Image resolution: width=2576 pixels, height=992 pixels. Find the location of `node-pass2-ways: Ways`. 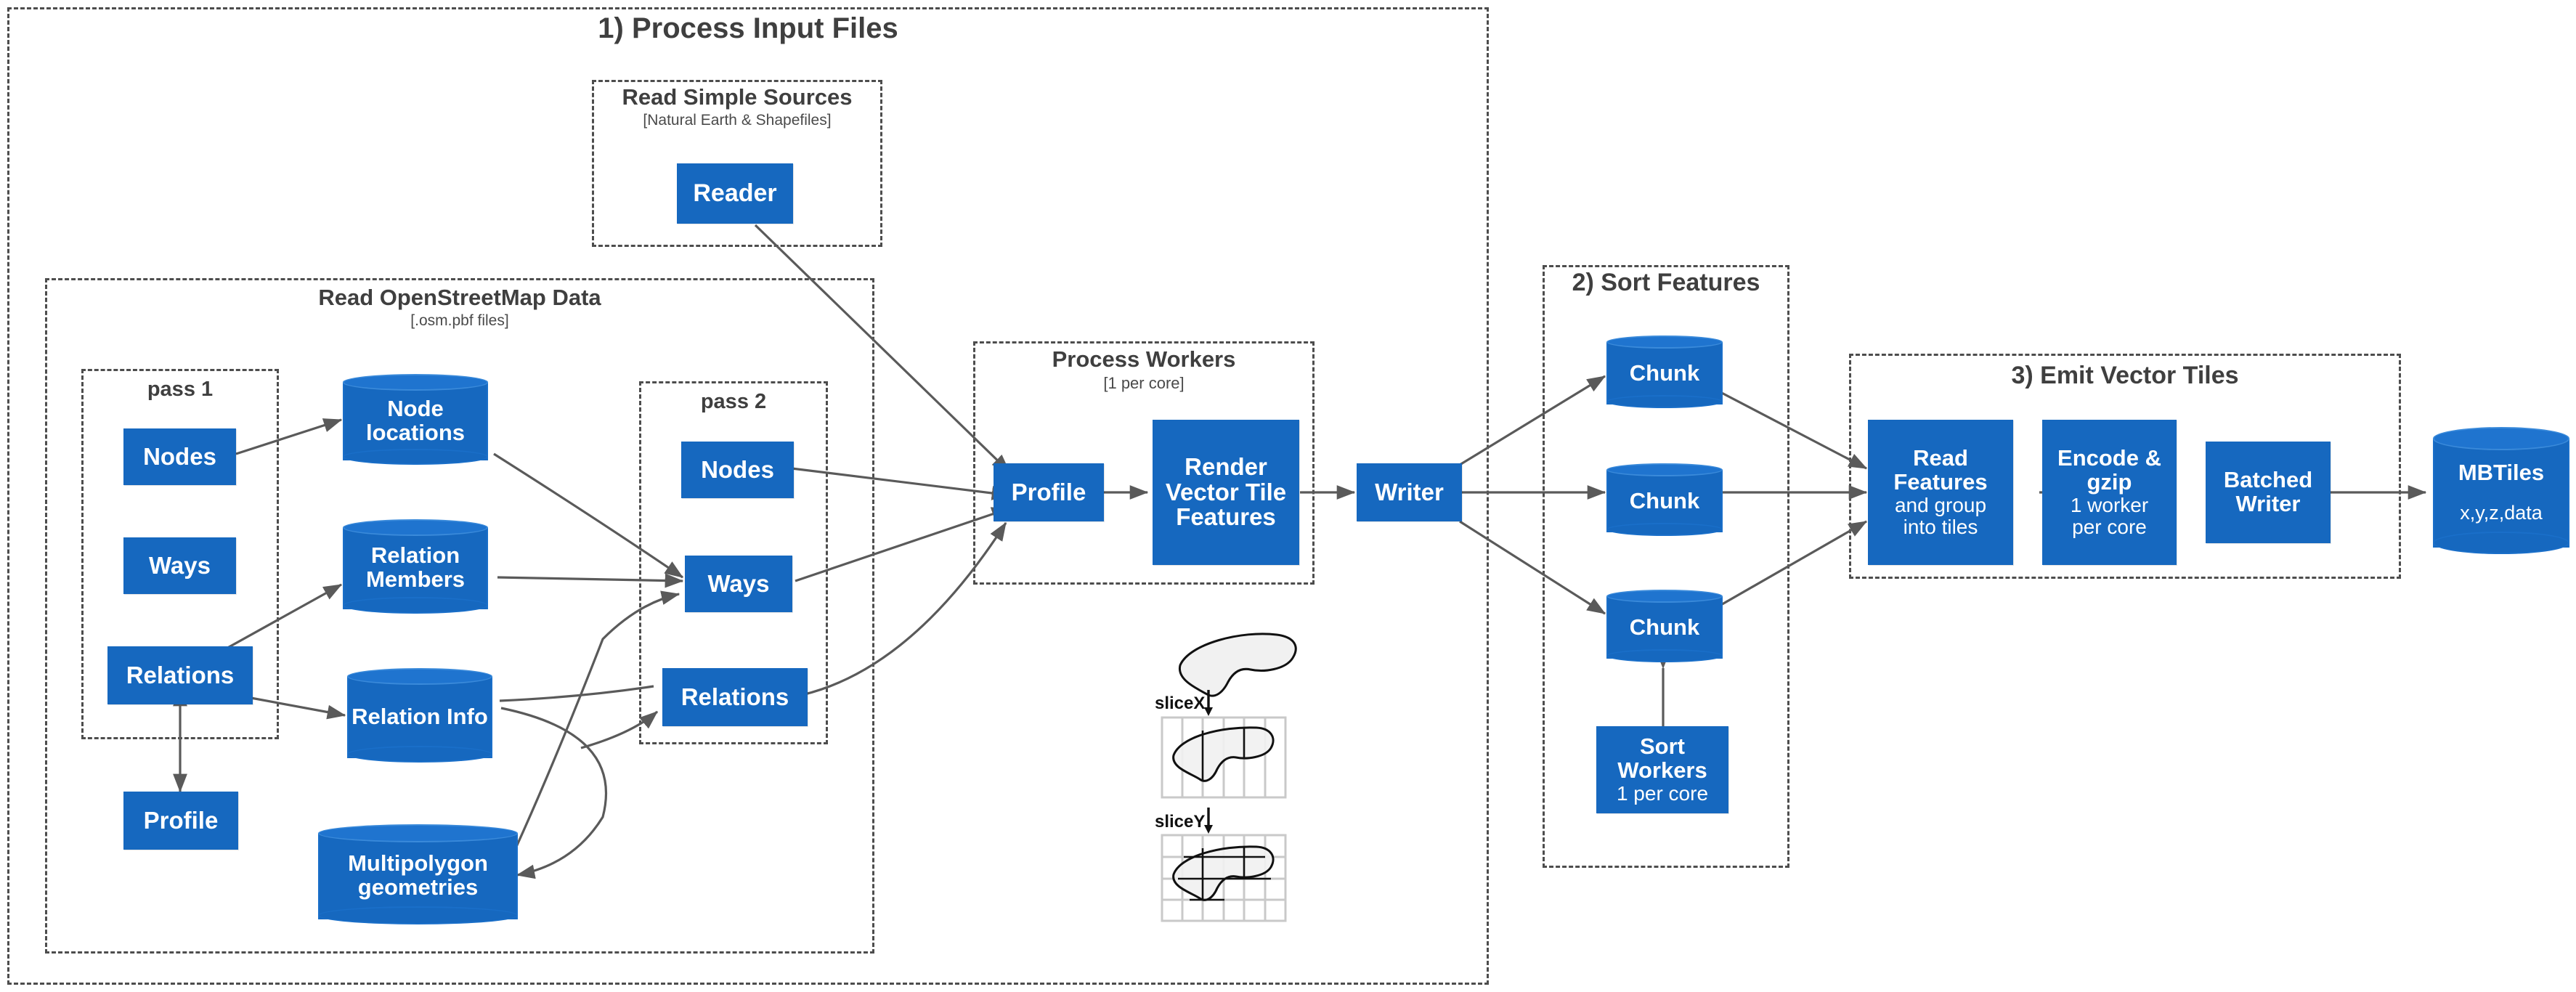

node-pass2-ways: Ways is located at coordinates (738, 584).